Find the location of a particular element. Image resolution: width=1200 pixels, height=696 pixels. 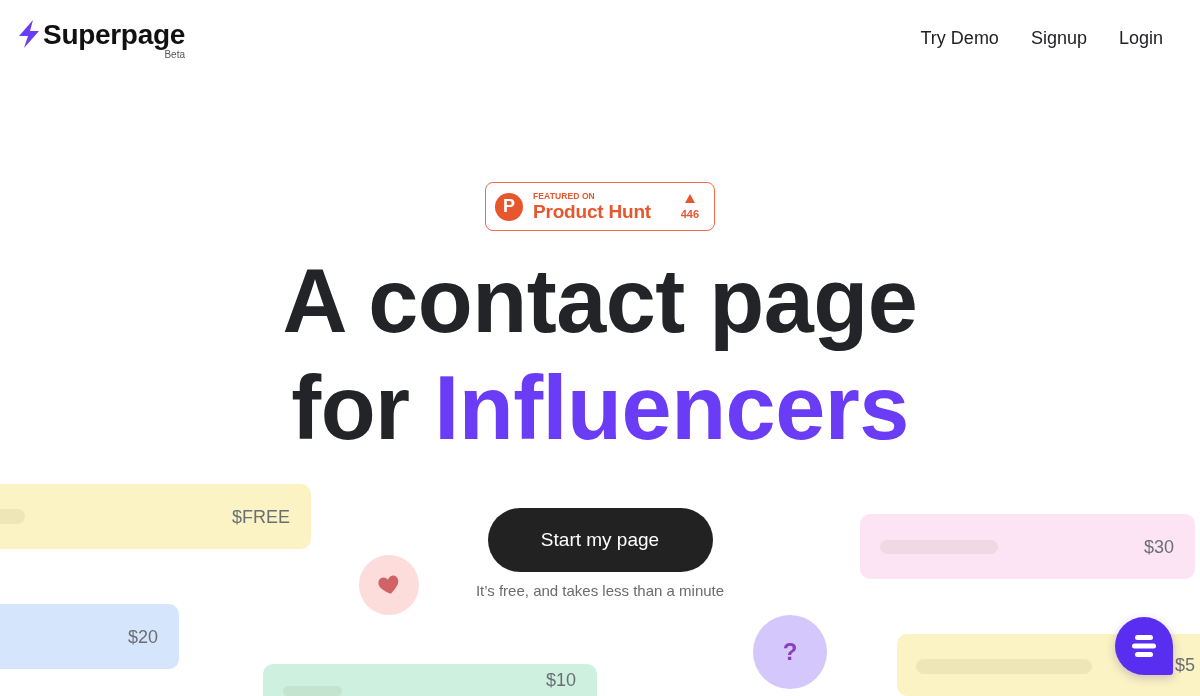

text-lines-icon is located at coordinates (1144, 646).